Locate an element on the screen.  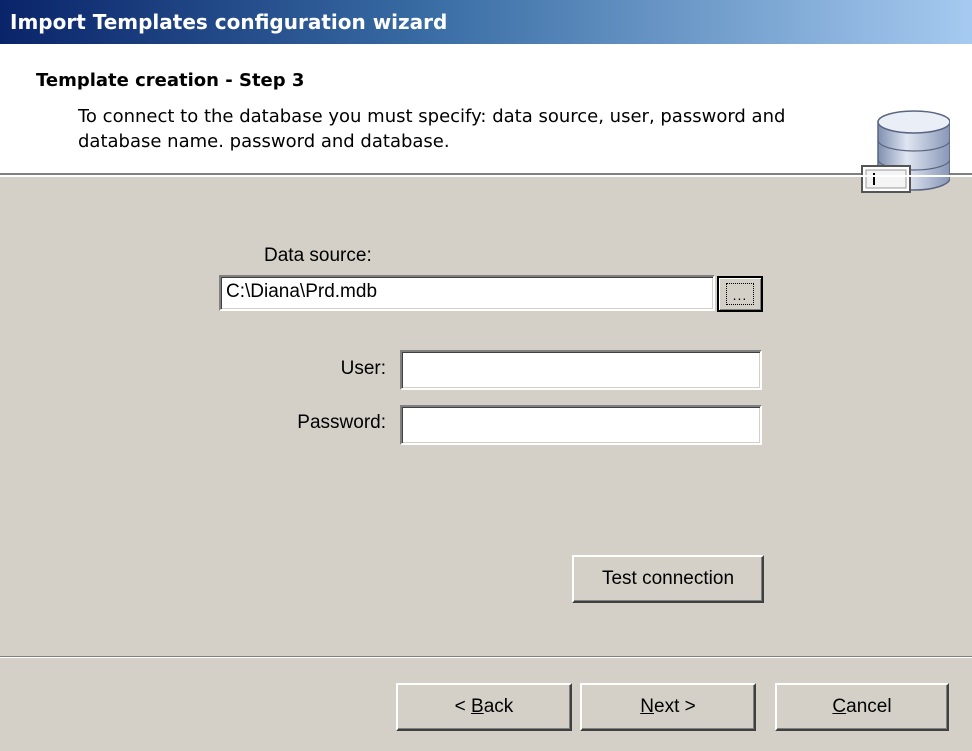
next-rest: ext > is located at coordinates (675, 706).